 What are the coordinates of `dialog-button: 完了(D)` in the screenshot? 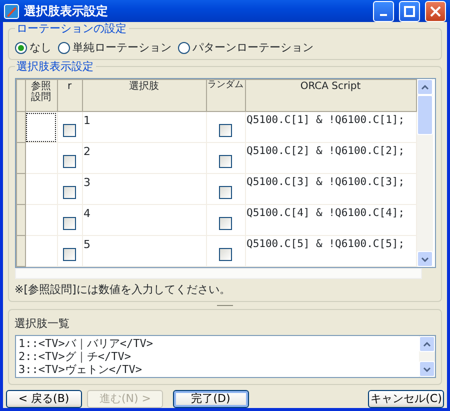 It's located at (210, 399).